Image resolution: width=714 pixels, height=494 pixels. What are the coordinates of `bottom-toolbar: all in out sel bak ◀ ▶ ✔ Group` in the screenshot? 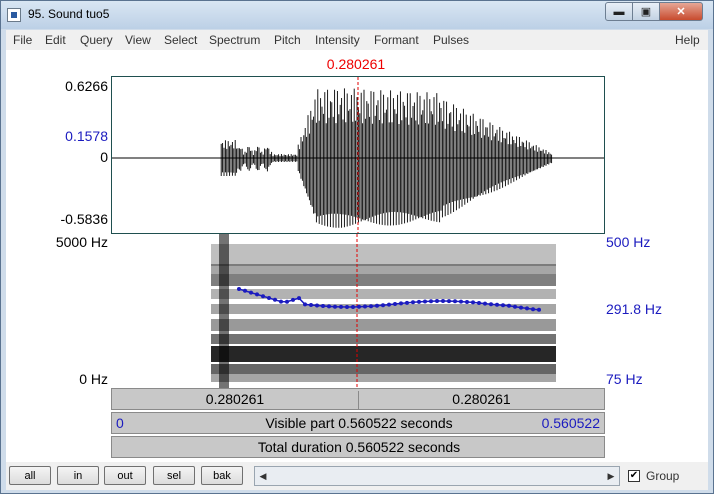 It's located at (357, 476).